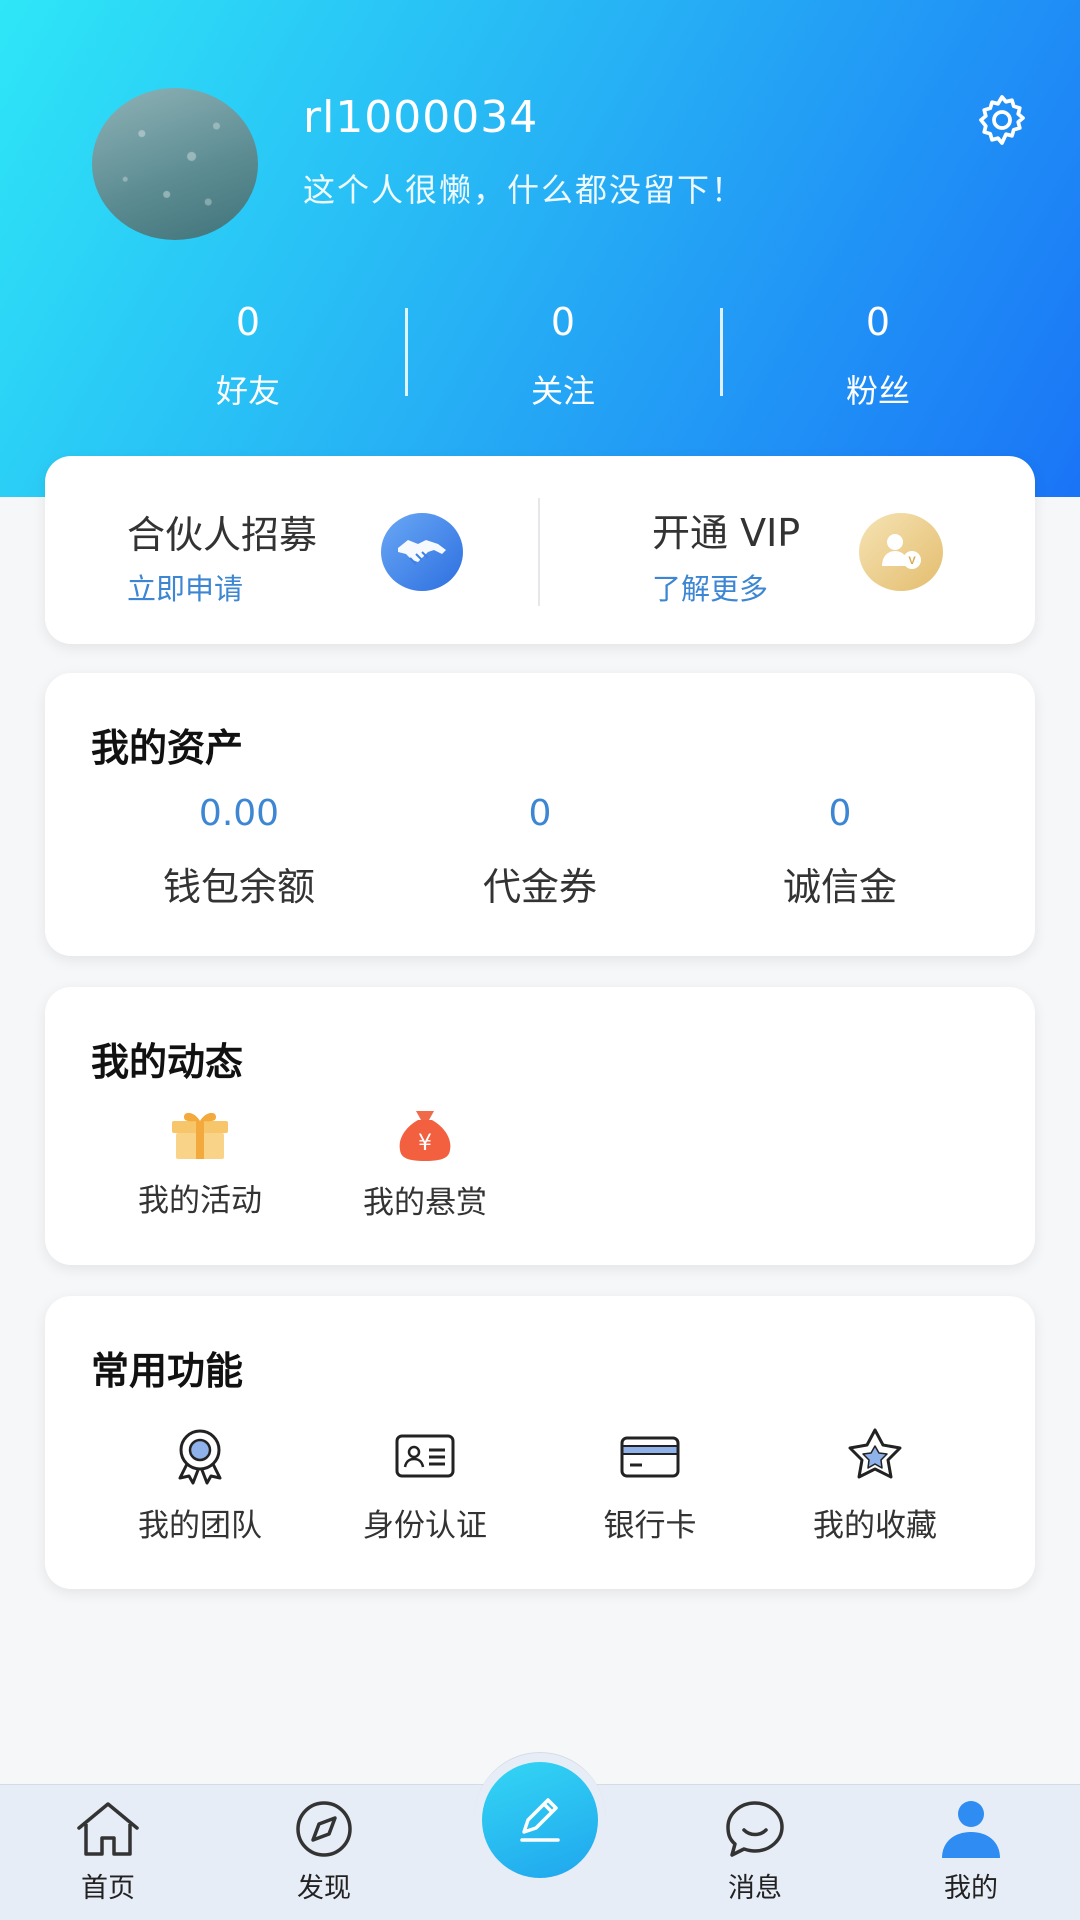 This screenshot has height=1920, width=1080. I want to click on my-activities: 我的活动, so click(200, 1163).